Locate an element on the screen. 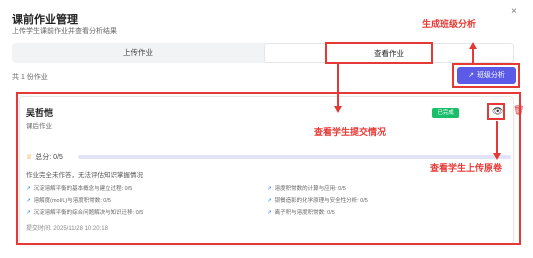  tab-bar: 上传作业 查看作业 is located at coordinates (263, 53).